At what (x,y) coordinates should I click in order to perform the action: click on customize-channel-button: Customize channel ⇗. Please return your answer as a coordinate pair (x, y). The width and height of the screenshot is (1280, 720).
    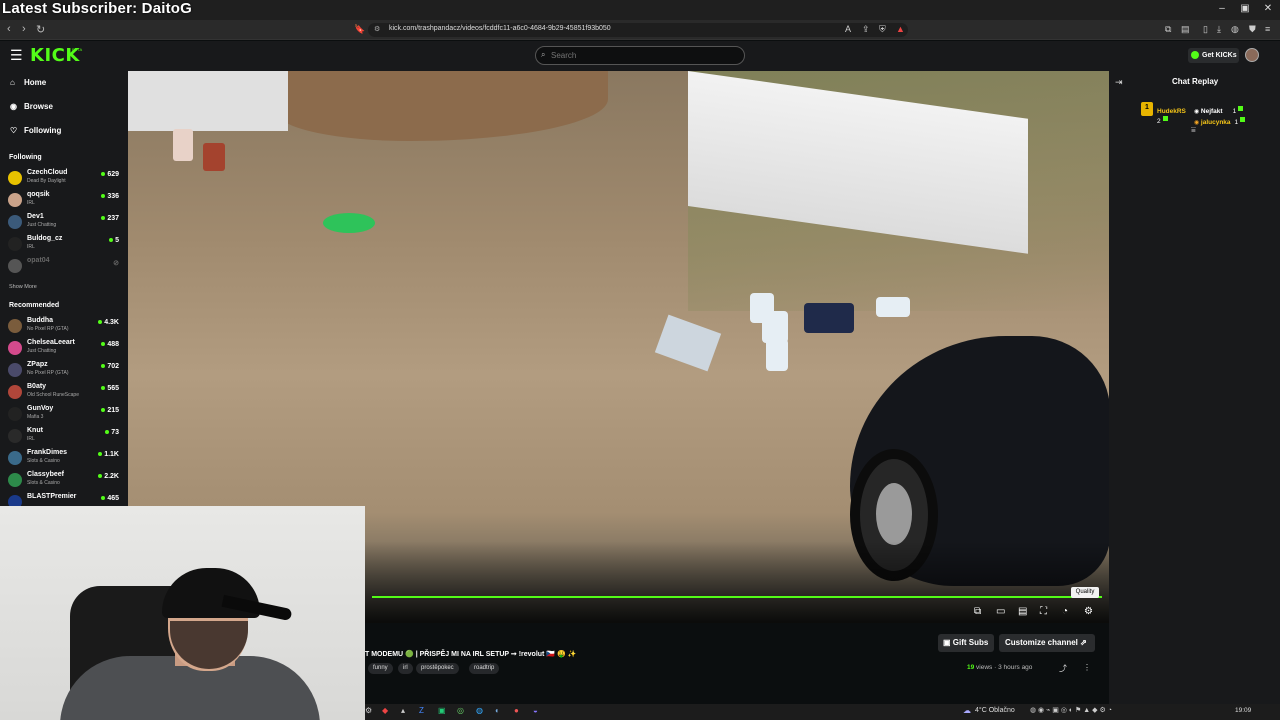
    Looking at the image, I should click on (1047, 643).